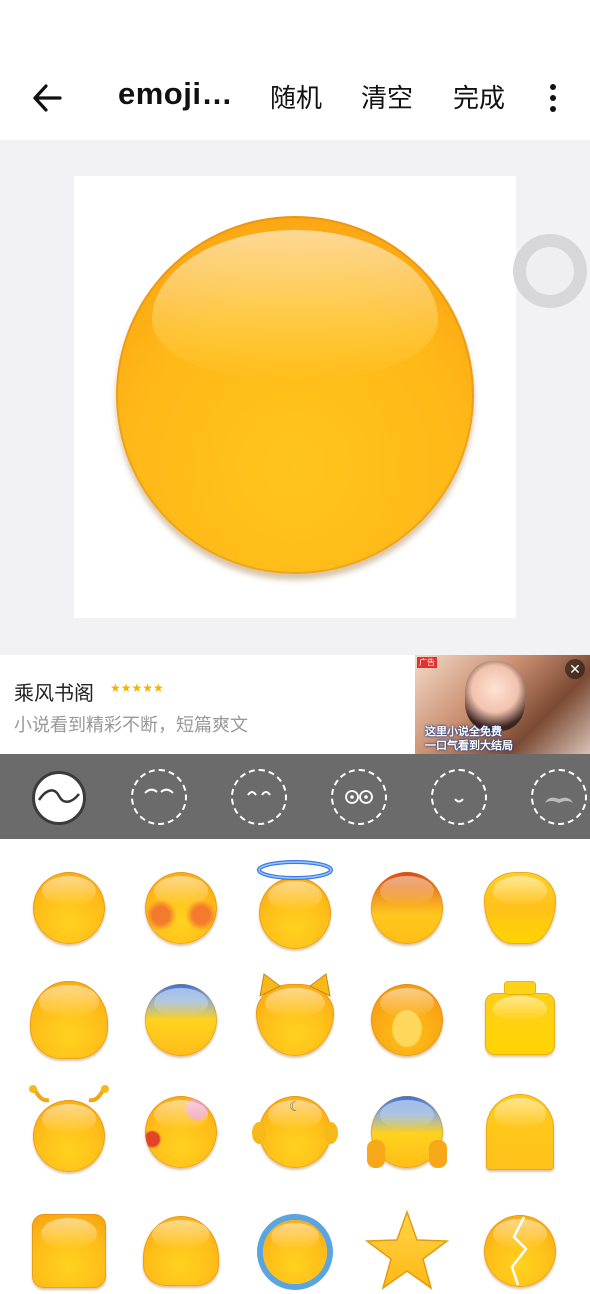 This screenshot has height=1294, width=590. I want to click on eyebrows-icon, so click(159, 791).